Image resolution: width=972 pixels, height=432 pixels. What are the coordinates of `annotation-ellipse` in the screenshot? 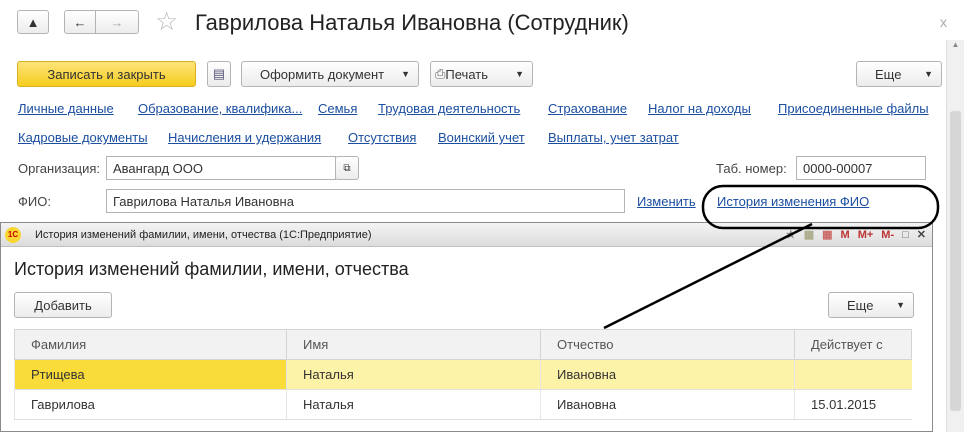 It's located at (820, 207).